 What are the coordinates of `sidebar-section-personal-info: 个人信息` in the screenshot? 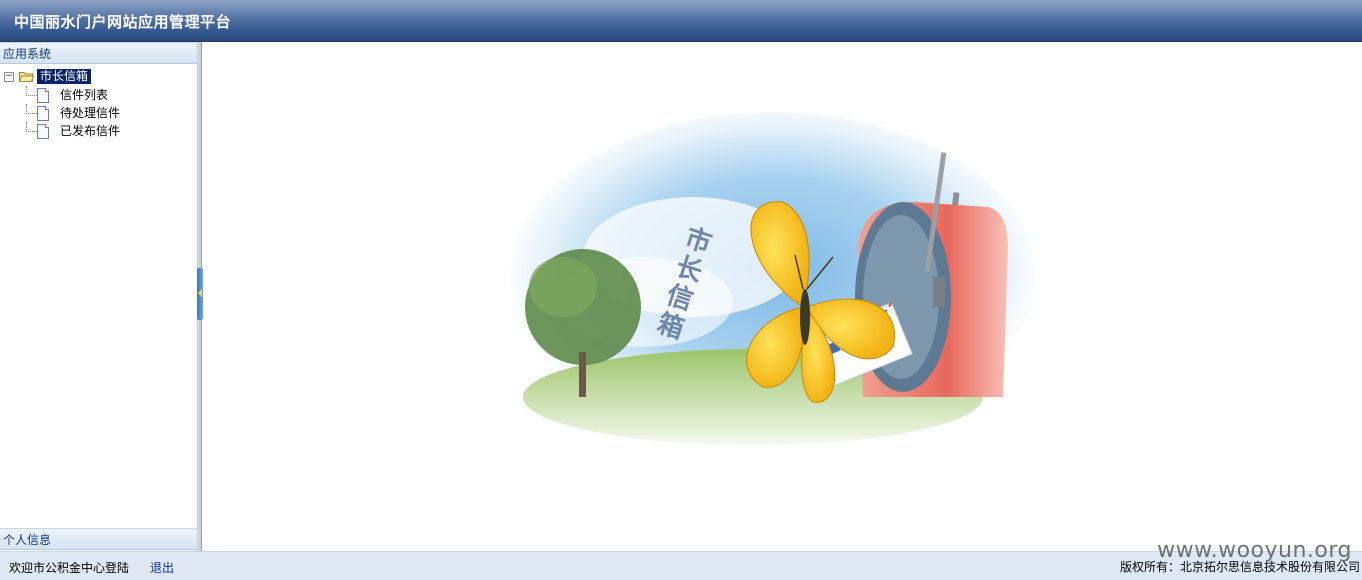 It's located at (98, 539).